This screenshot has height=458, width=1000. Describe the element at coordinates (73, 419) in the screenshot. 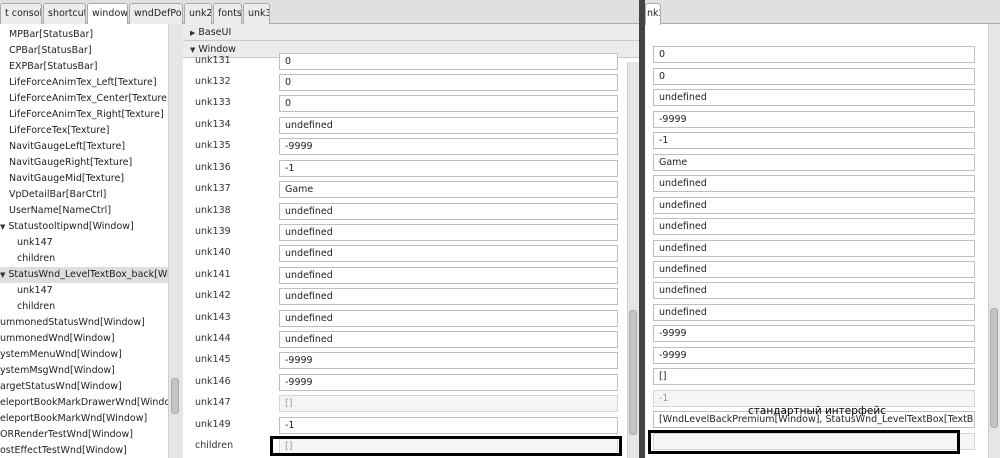

I see `tree-item: eleportBookMarkWnd[Window]` at that location.